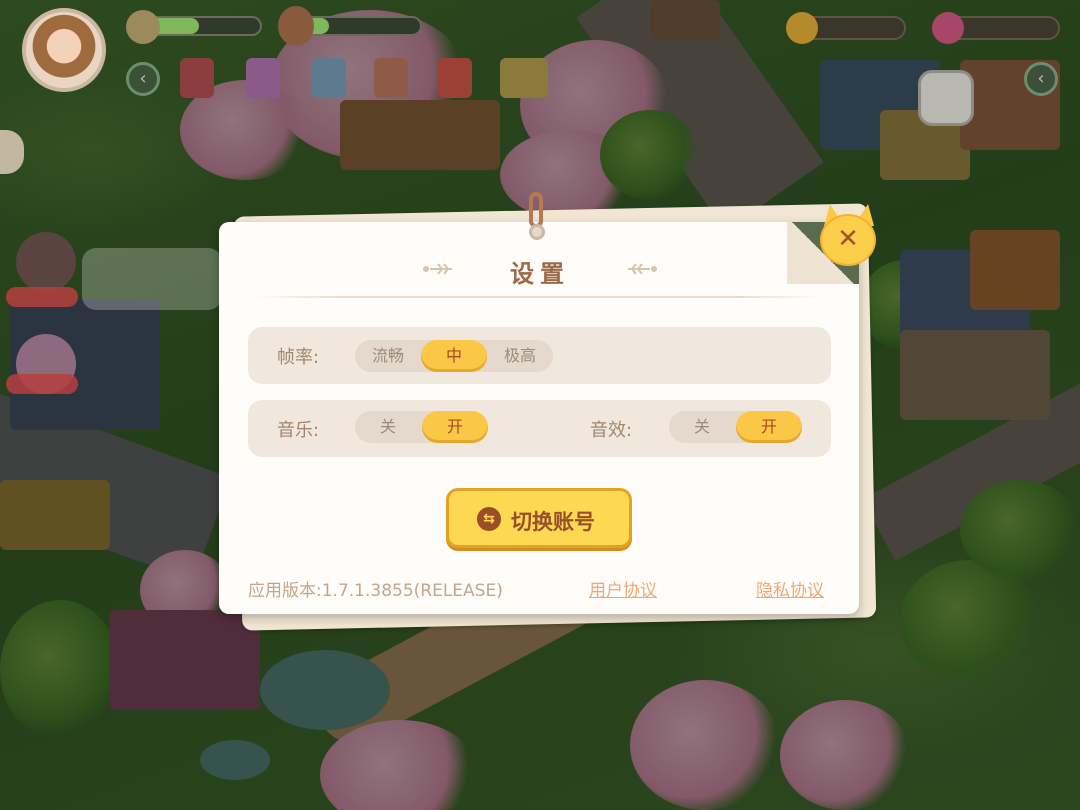  I want to click on player-avatar, so click(64, 50).